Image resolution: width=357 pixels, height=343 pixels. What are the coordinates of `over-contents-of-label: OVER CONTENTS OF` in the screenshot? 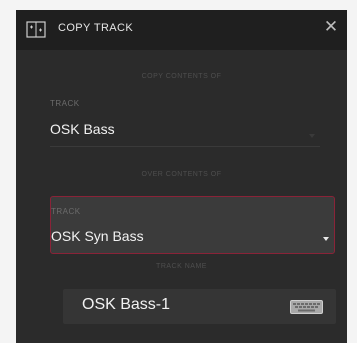 It's located at (181, 174).